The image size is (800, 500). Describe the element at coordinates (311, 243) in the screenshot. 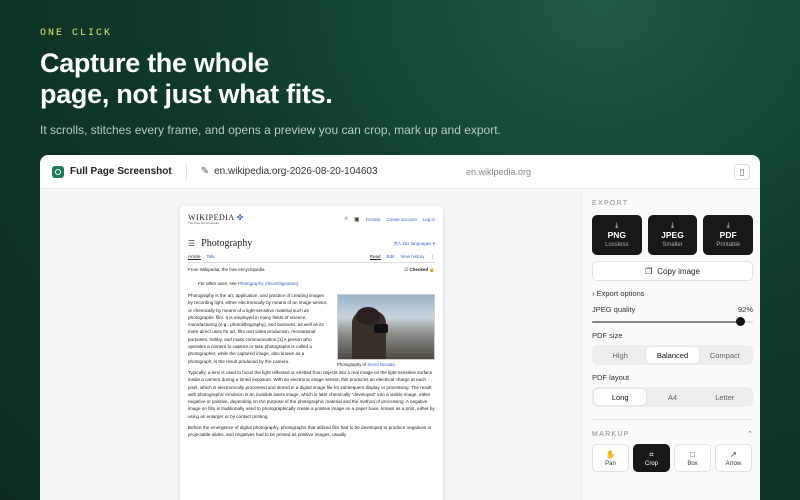

I see `wiki-title-row: ☰ Photography 文A 152 languages ▾` at that location.